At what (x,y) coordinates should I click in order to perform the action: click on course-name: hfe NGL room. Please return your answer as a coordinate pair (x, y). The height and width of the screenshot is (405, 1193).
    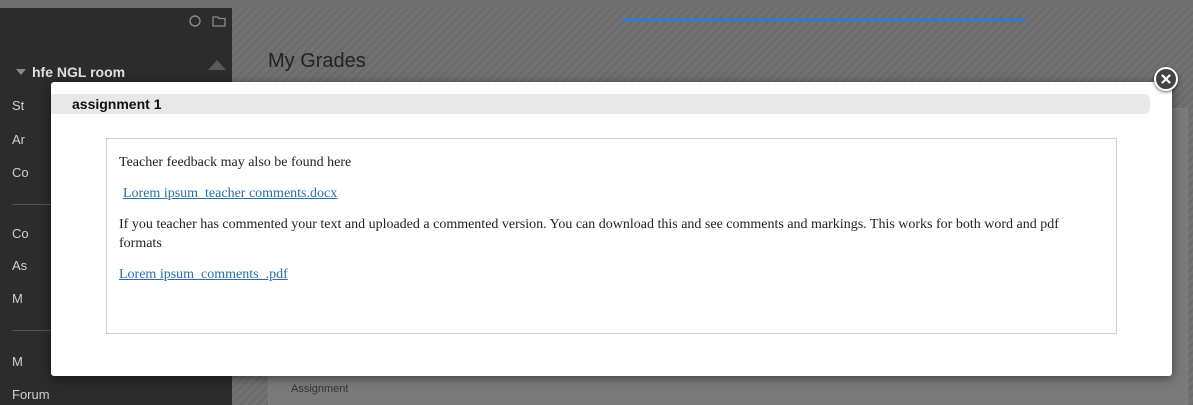
    Looking at the image, I should click on (79, 72).